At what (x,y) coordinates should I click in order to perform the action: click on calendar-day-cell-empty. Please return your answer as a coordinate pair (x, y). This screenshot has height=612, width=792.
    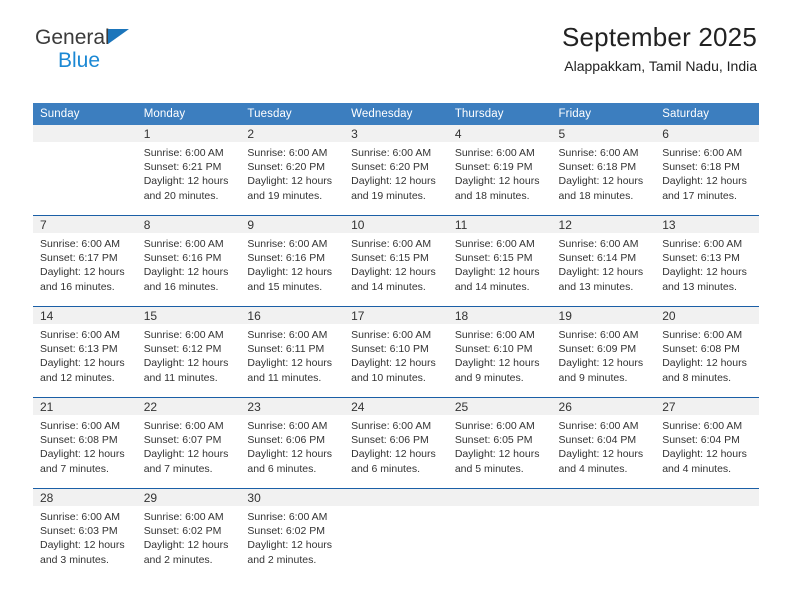
    Looking at the image, I should click on (499, 533).